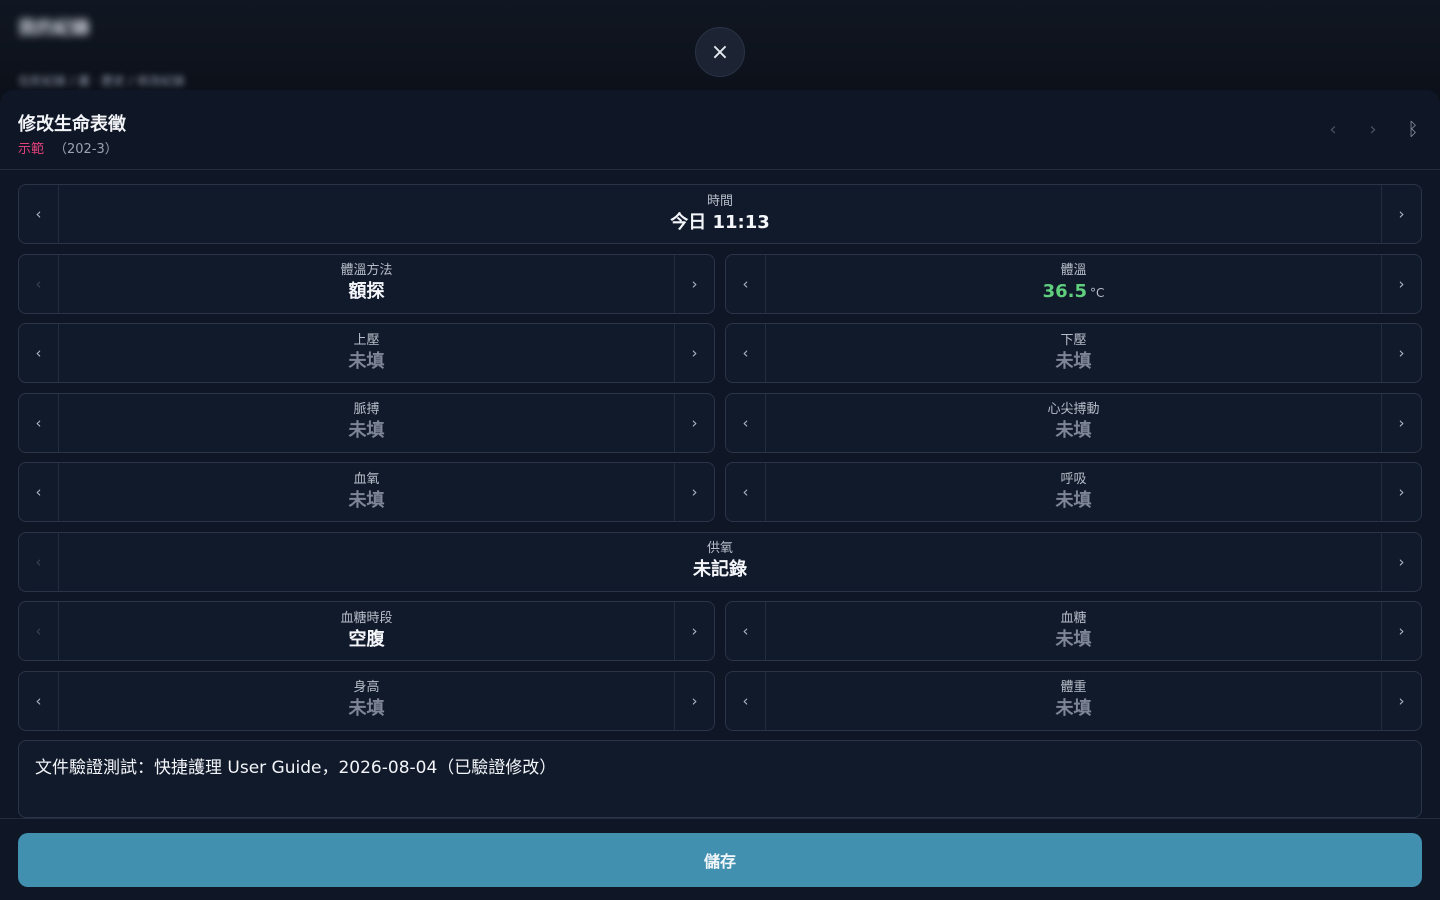 The width and height of the screenshot is (1440, 900). I want to click on temperature-field: ‹ 體溫 36.5 °C ›, so click(1073, 283).